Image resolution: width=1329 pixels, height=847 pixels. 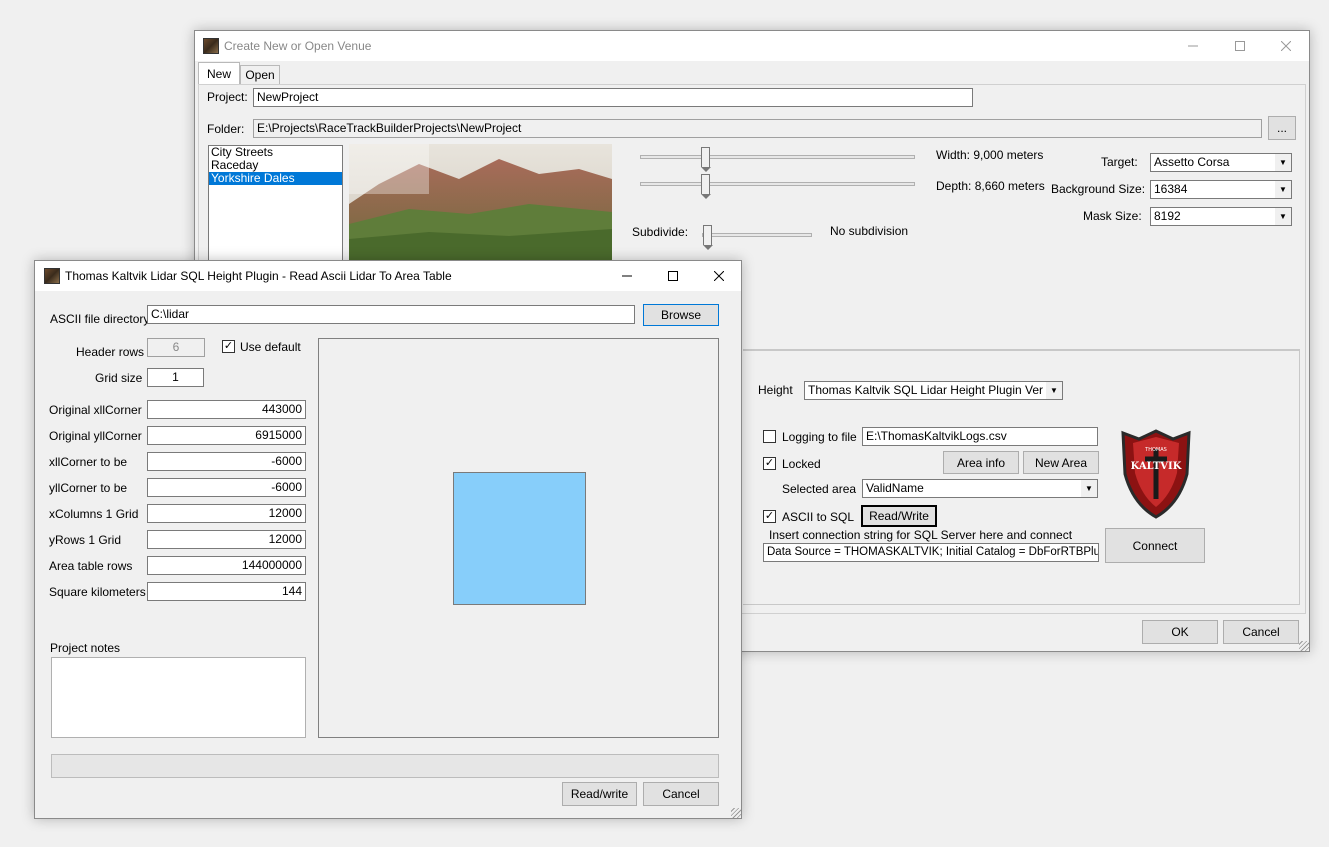 What do you see at coordinates (869, 231) in the screenshot?
I see `subdivide-value: No subdivision` at bounding box center [869, 231].